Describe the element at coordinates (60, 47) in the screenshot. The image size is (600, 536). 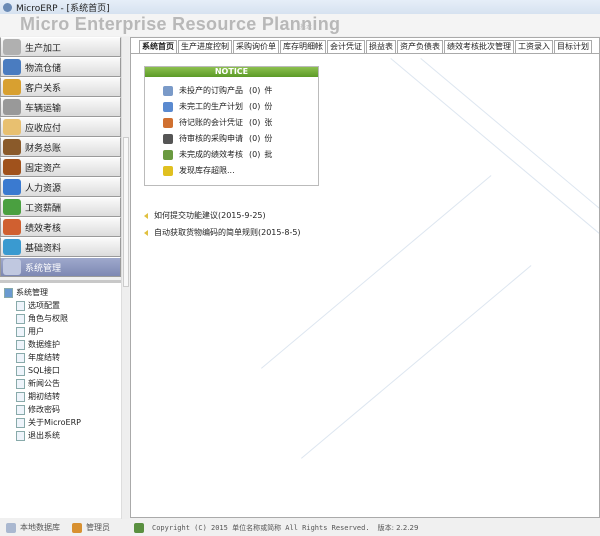
I see `sidebar-item: 生产加工` at that location.